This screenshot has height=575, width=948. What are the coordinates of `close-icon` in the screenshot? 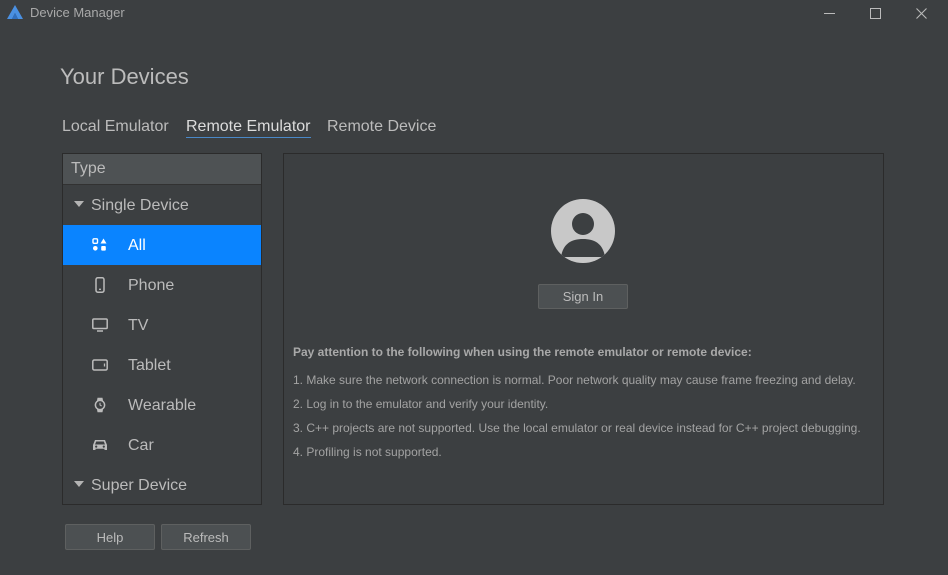 It's located at (921, 13).